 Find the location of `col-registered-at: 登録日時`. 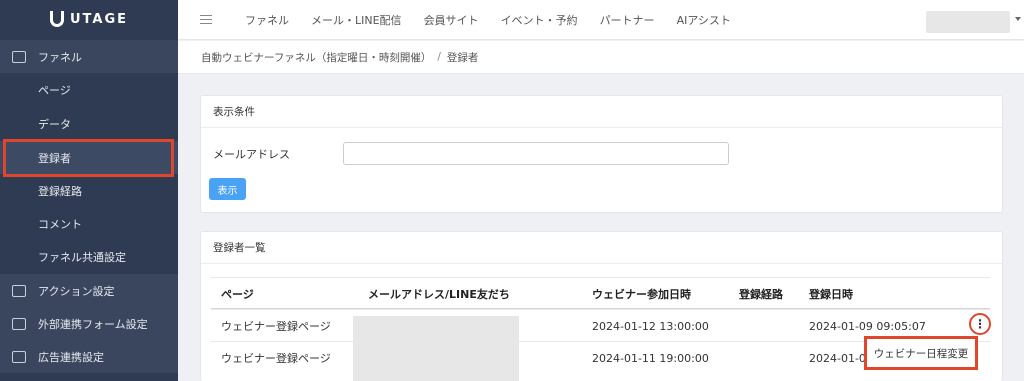

col-registered-at: 登録日時 is located at coordinates (831, 294).